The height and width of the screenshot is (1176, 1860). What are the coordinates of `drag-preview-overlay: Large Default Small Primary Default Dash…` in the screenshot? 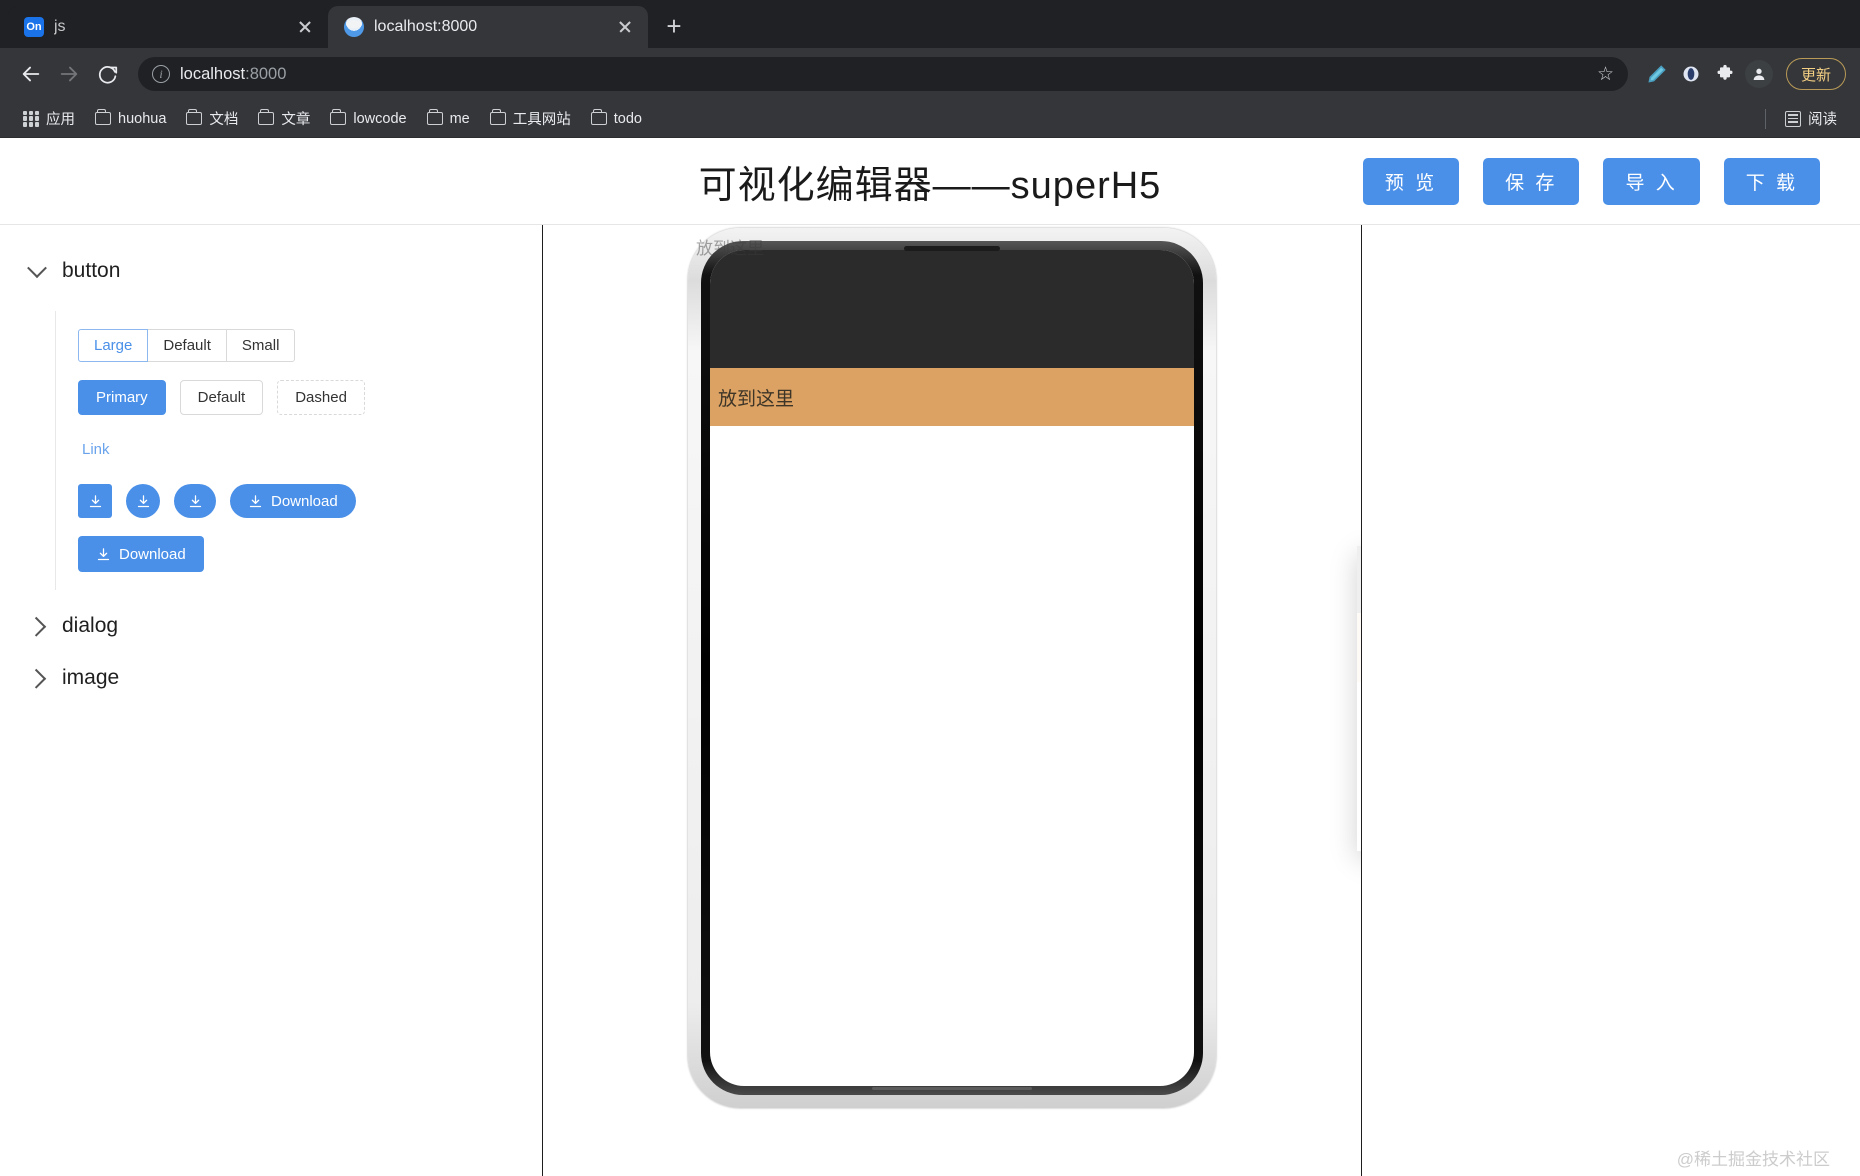 It's located at (1359, 698).